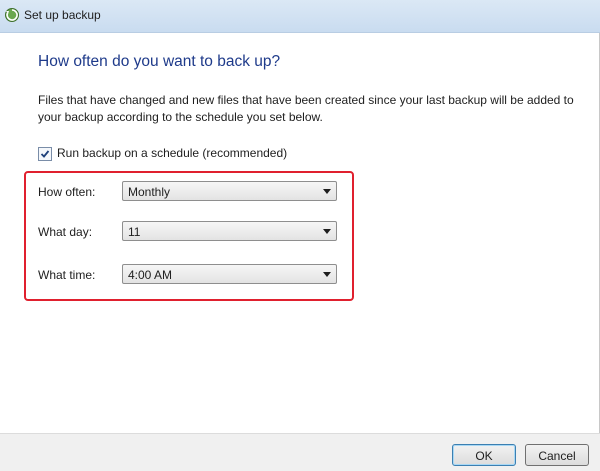 The height and width of the screenshot is (471, 600). Describe the element at coordinates (159, 61) in the screenshot. I see `page-heading: How often do you want to back up?` at that location.